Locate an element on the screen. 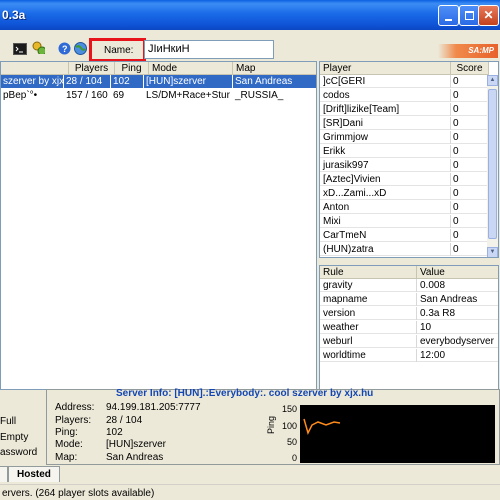  server-mode: LS/DM+Race+Stur is located at coordinates (188, 95).